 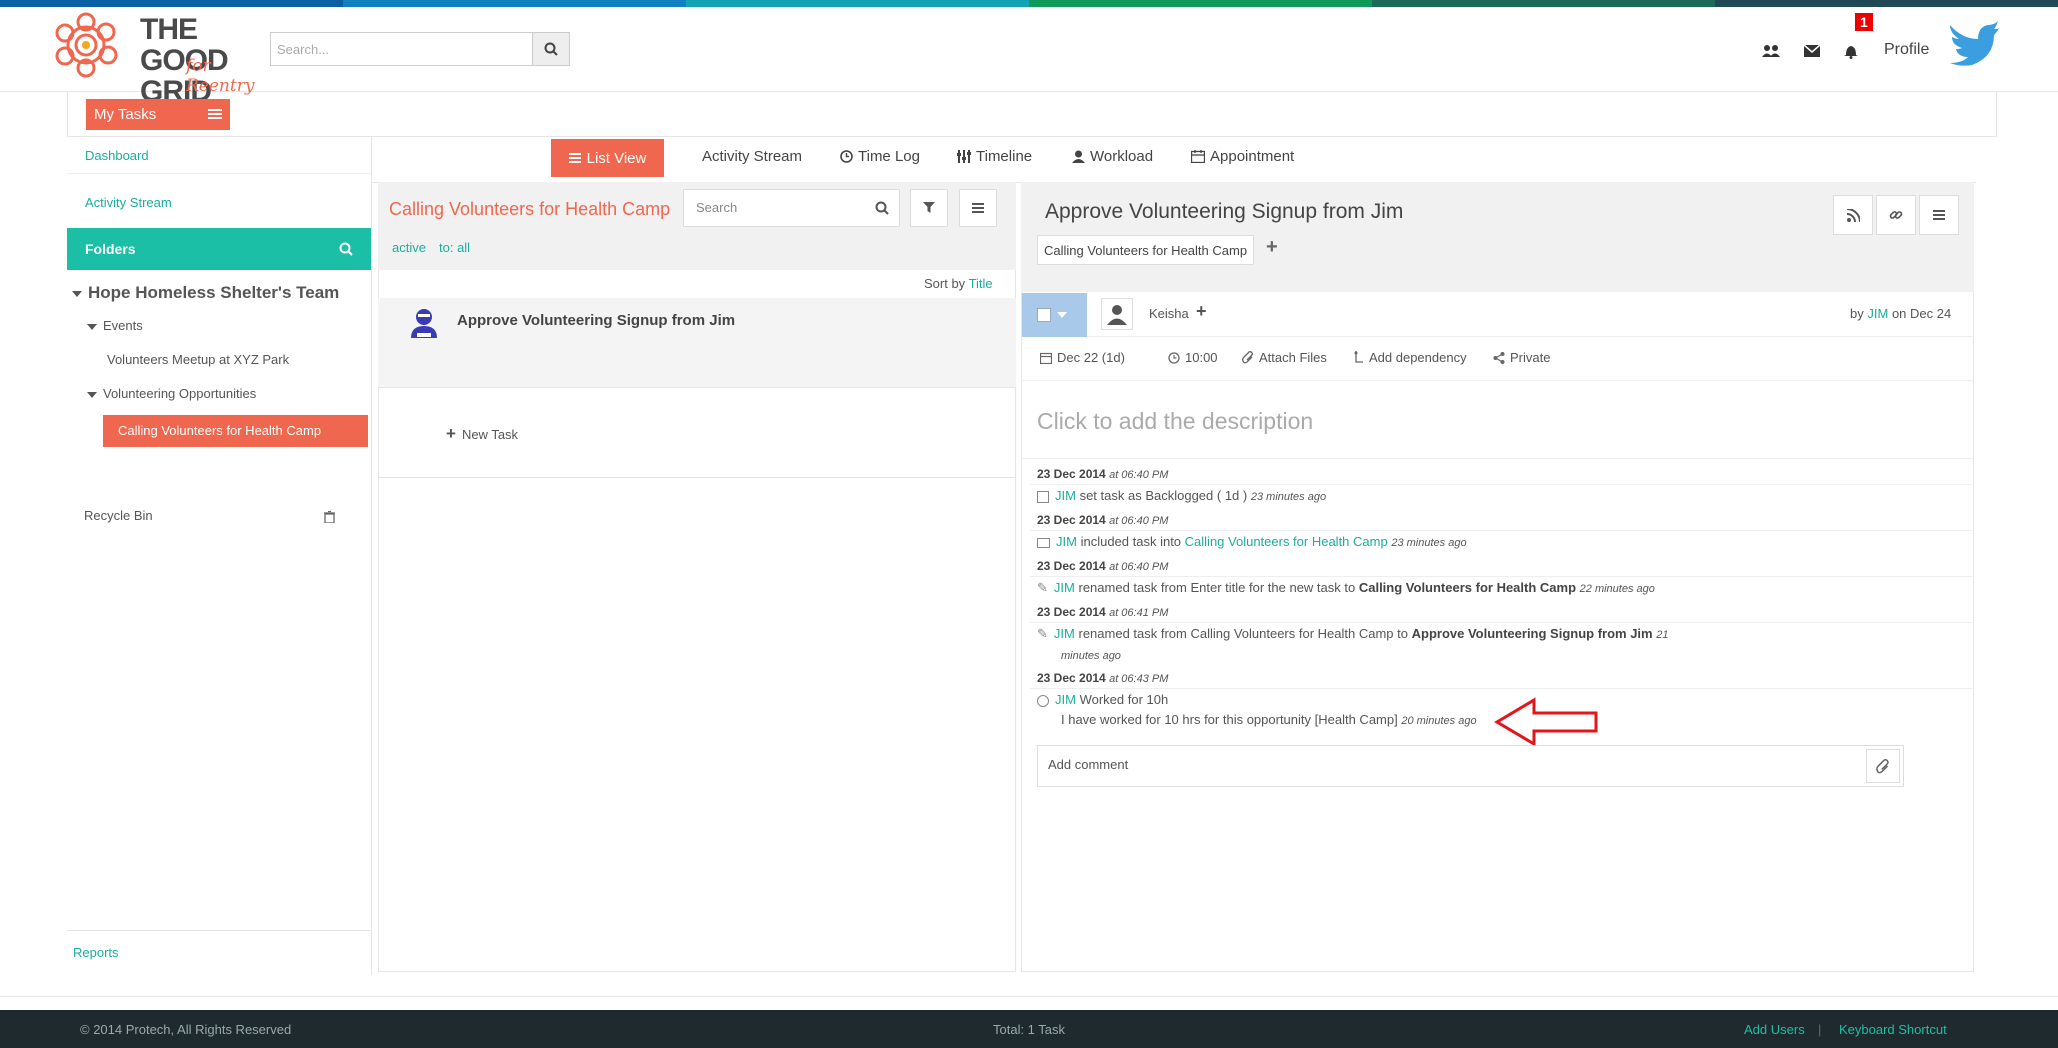 What do you see at coordinates (1029, 3) in the screenshot?
I see `top-color-stripe` at bounding box center [1029, 3].